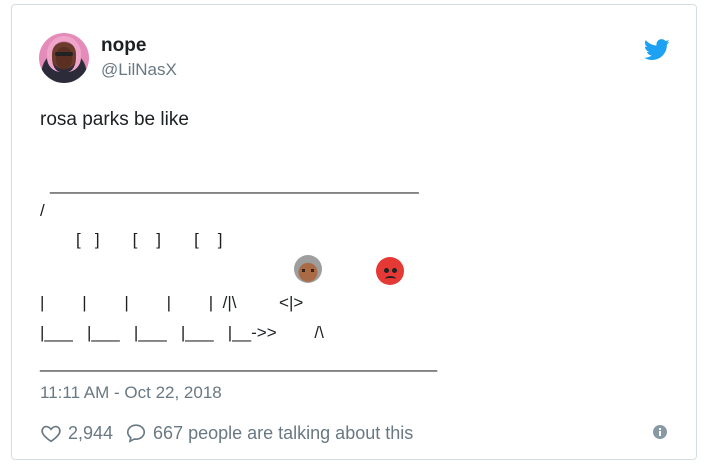 This screenshot has height=466, width=704. I want to click on twitter-bird-icon, so click(657, 50).